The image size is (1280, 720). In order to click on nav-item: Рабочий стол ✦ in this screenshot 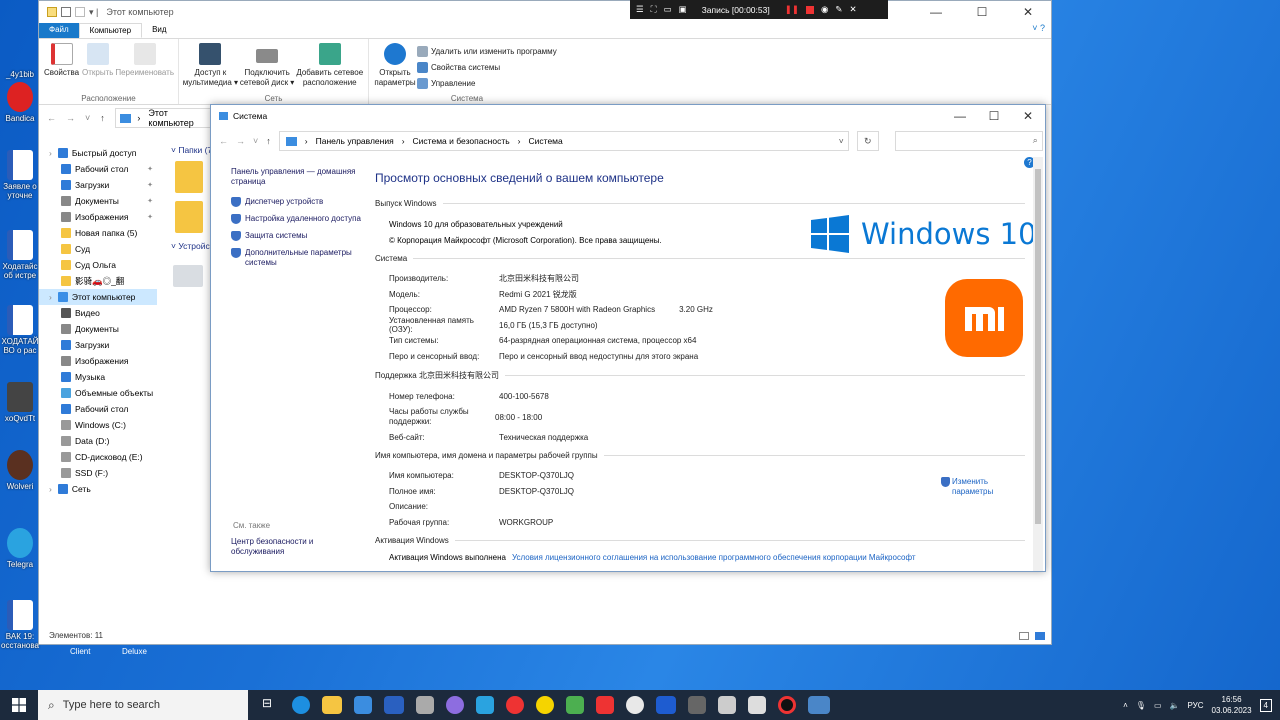, I will do `click(98, 169)`.